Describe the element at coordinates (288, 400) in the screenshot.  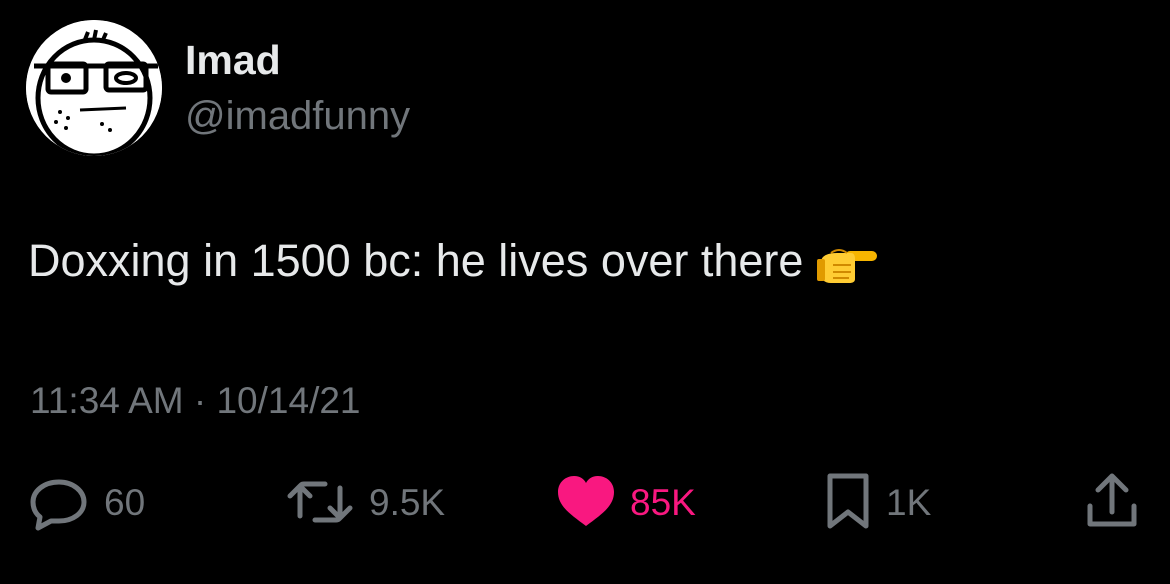
I see `tweet-date: 10/14/21` at that location.